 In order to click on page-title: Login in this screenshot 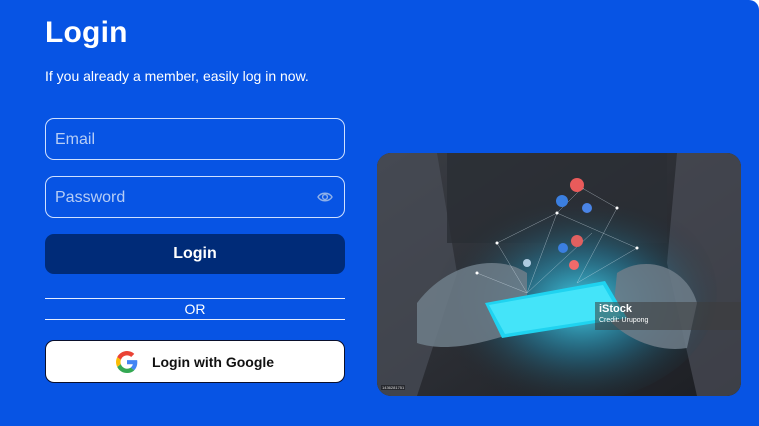, I will do `click(86, 32)`.